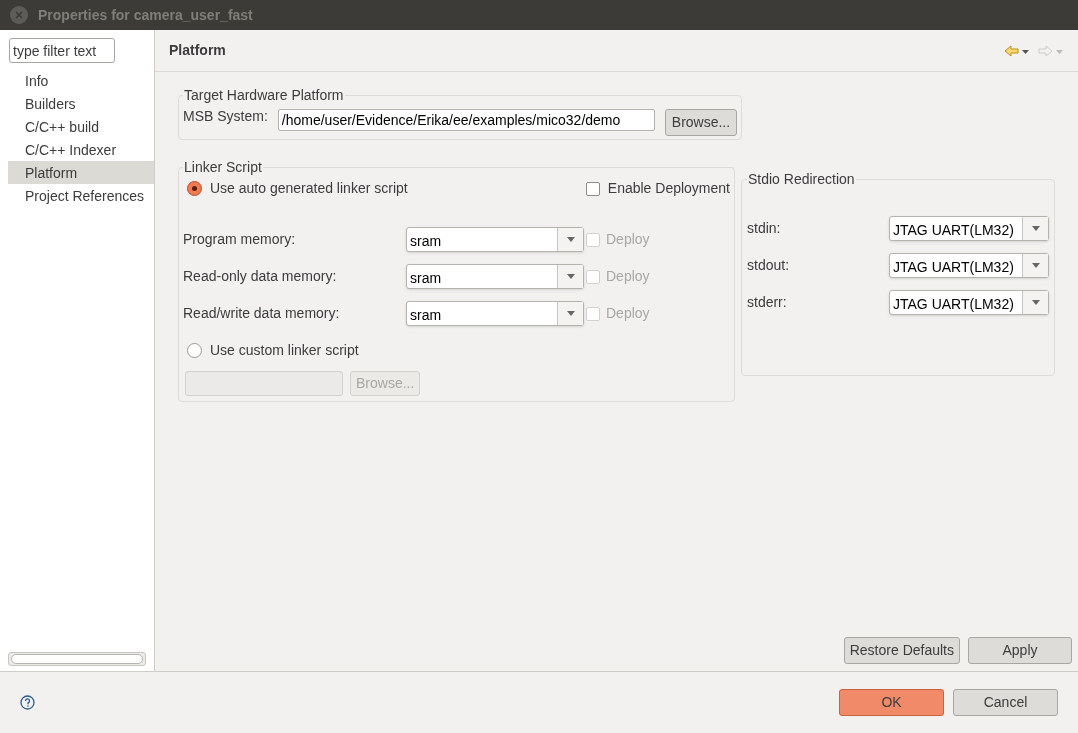 The width and height of the screenshot is (1078, 733). Describe the element at coordinates (309, 188) in the screenshot. I see `radio-label: Use auto generated linker script` at that location.